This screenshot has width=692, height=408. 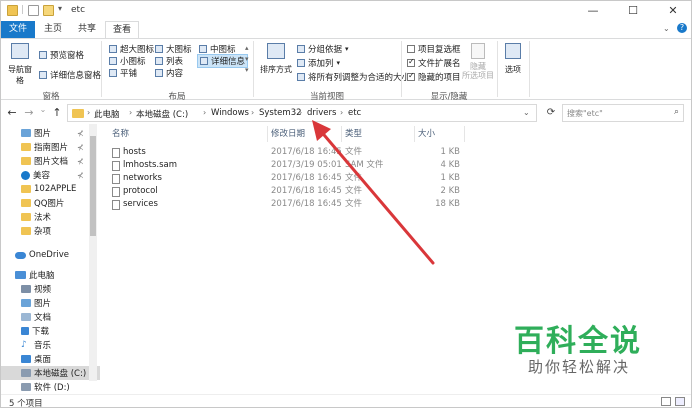 What do you see at coordinates (376, 196) in the screenshot?
I see `arrow-shaft` at bounding box center [376, 196].